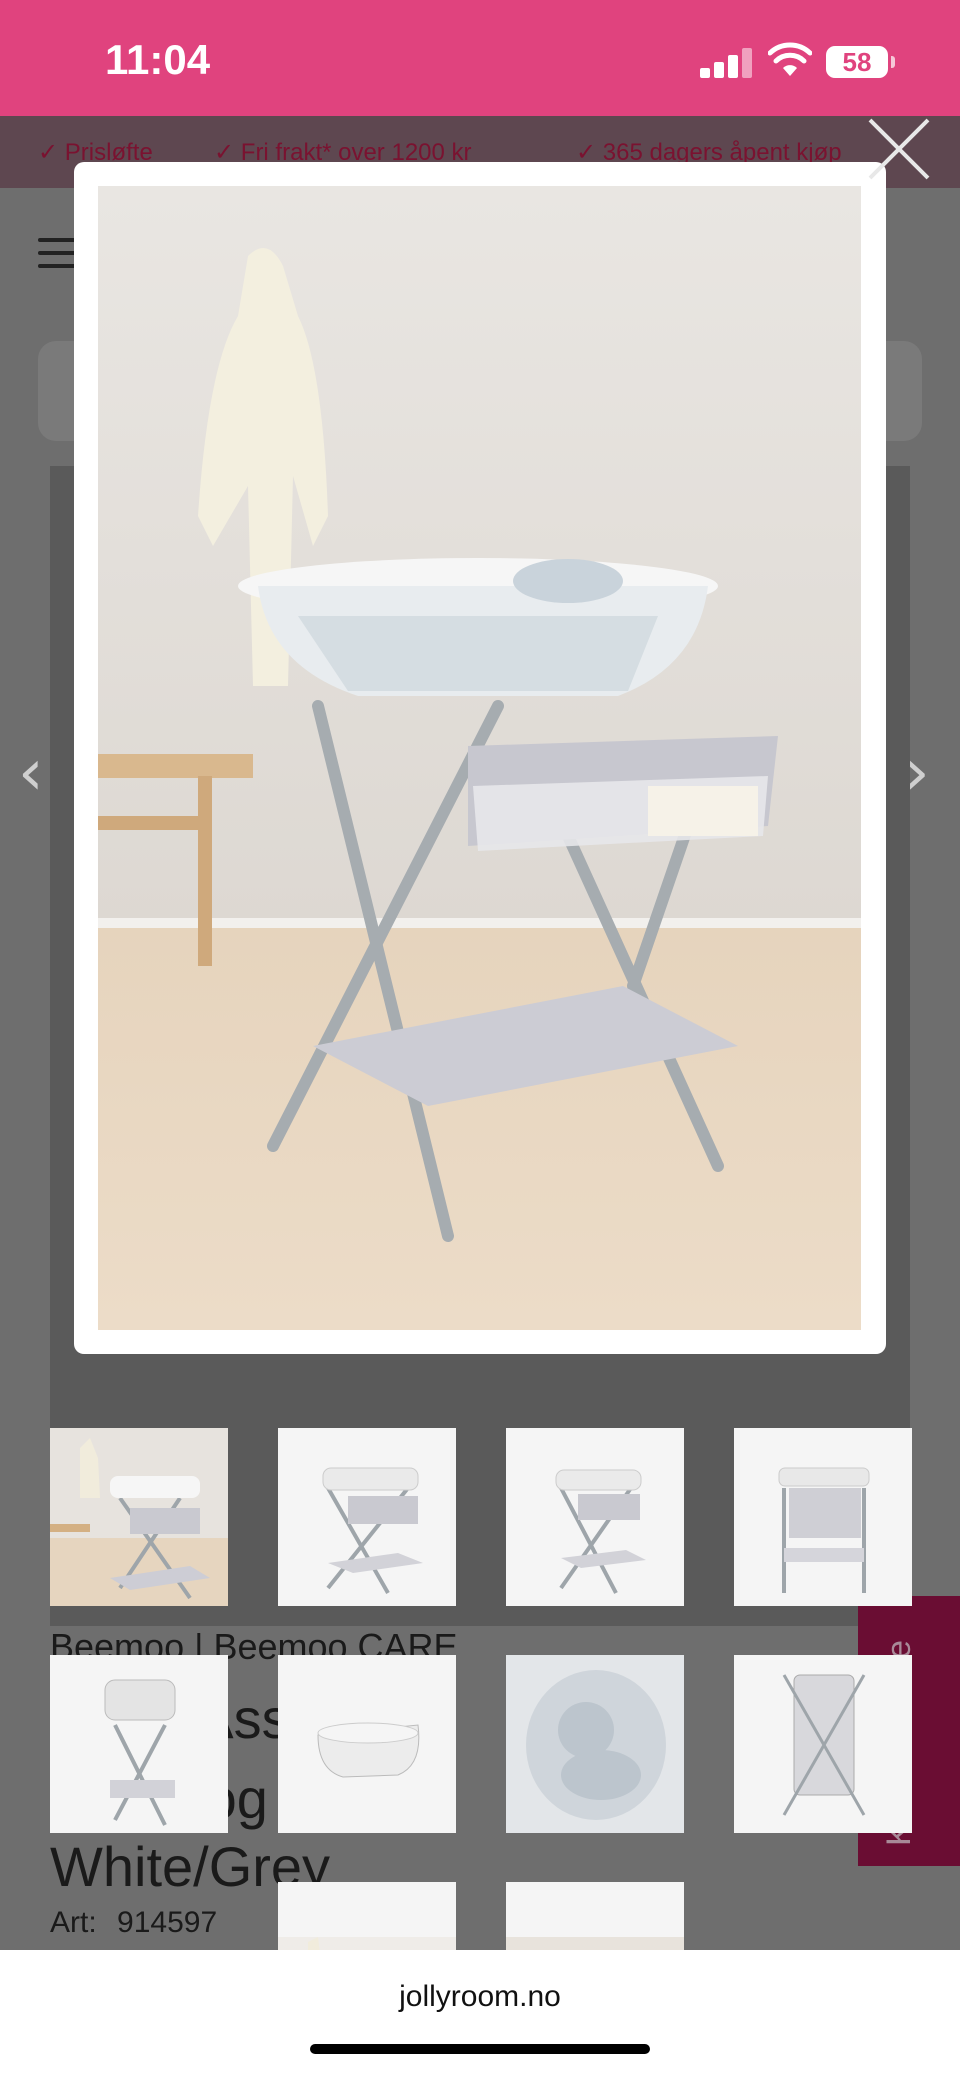  What do you see at coordinates (790, 59) in the screenshot?
I see `wifi-icon` at bounding box center [790, 59].